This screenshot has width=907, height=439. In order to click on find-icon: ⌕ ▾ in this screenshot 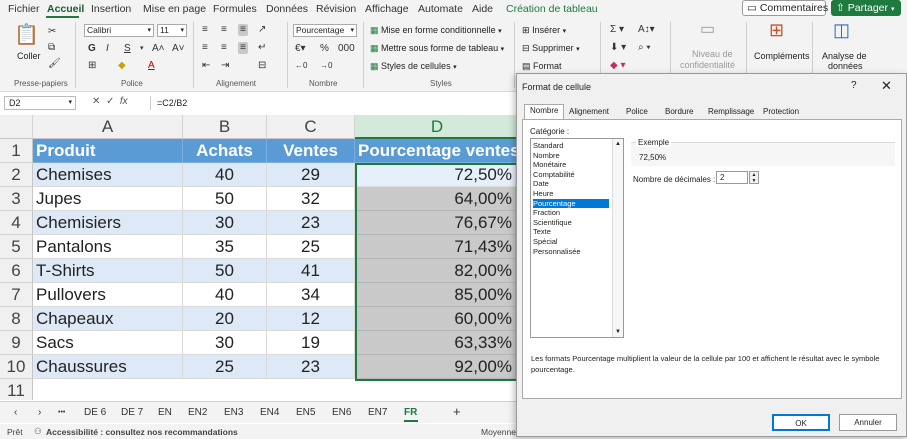, I will do `click(644, 48)`.